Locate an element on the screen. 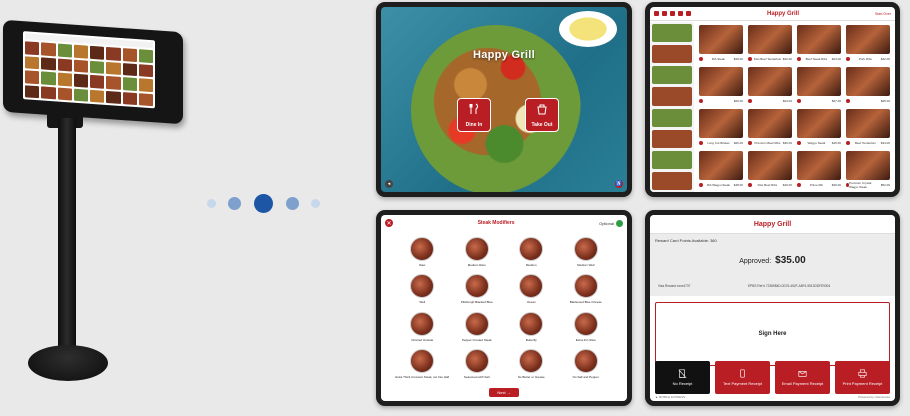 The image size is (910, 416). modifier-option: Pittsburgh Blacked Blue is located at coordinates (477, 290).